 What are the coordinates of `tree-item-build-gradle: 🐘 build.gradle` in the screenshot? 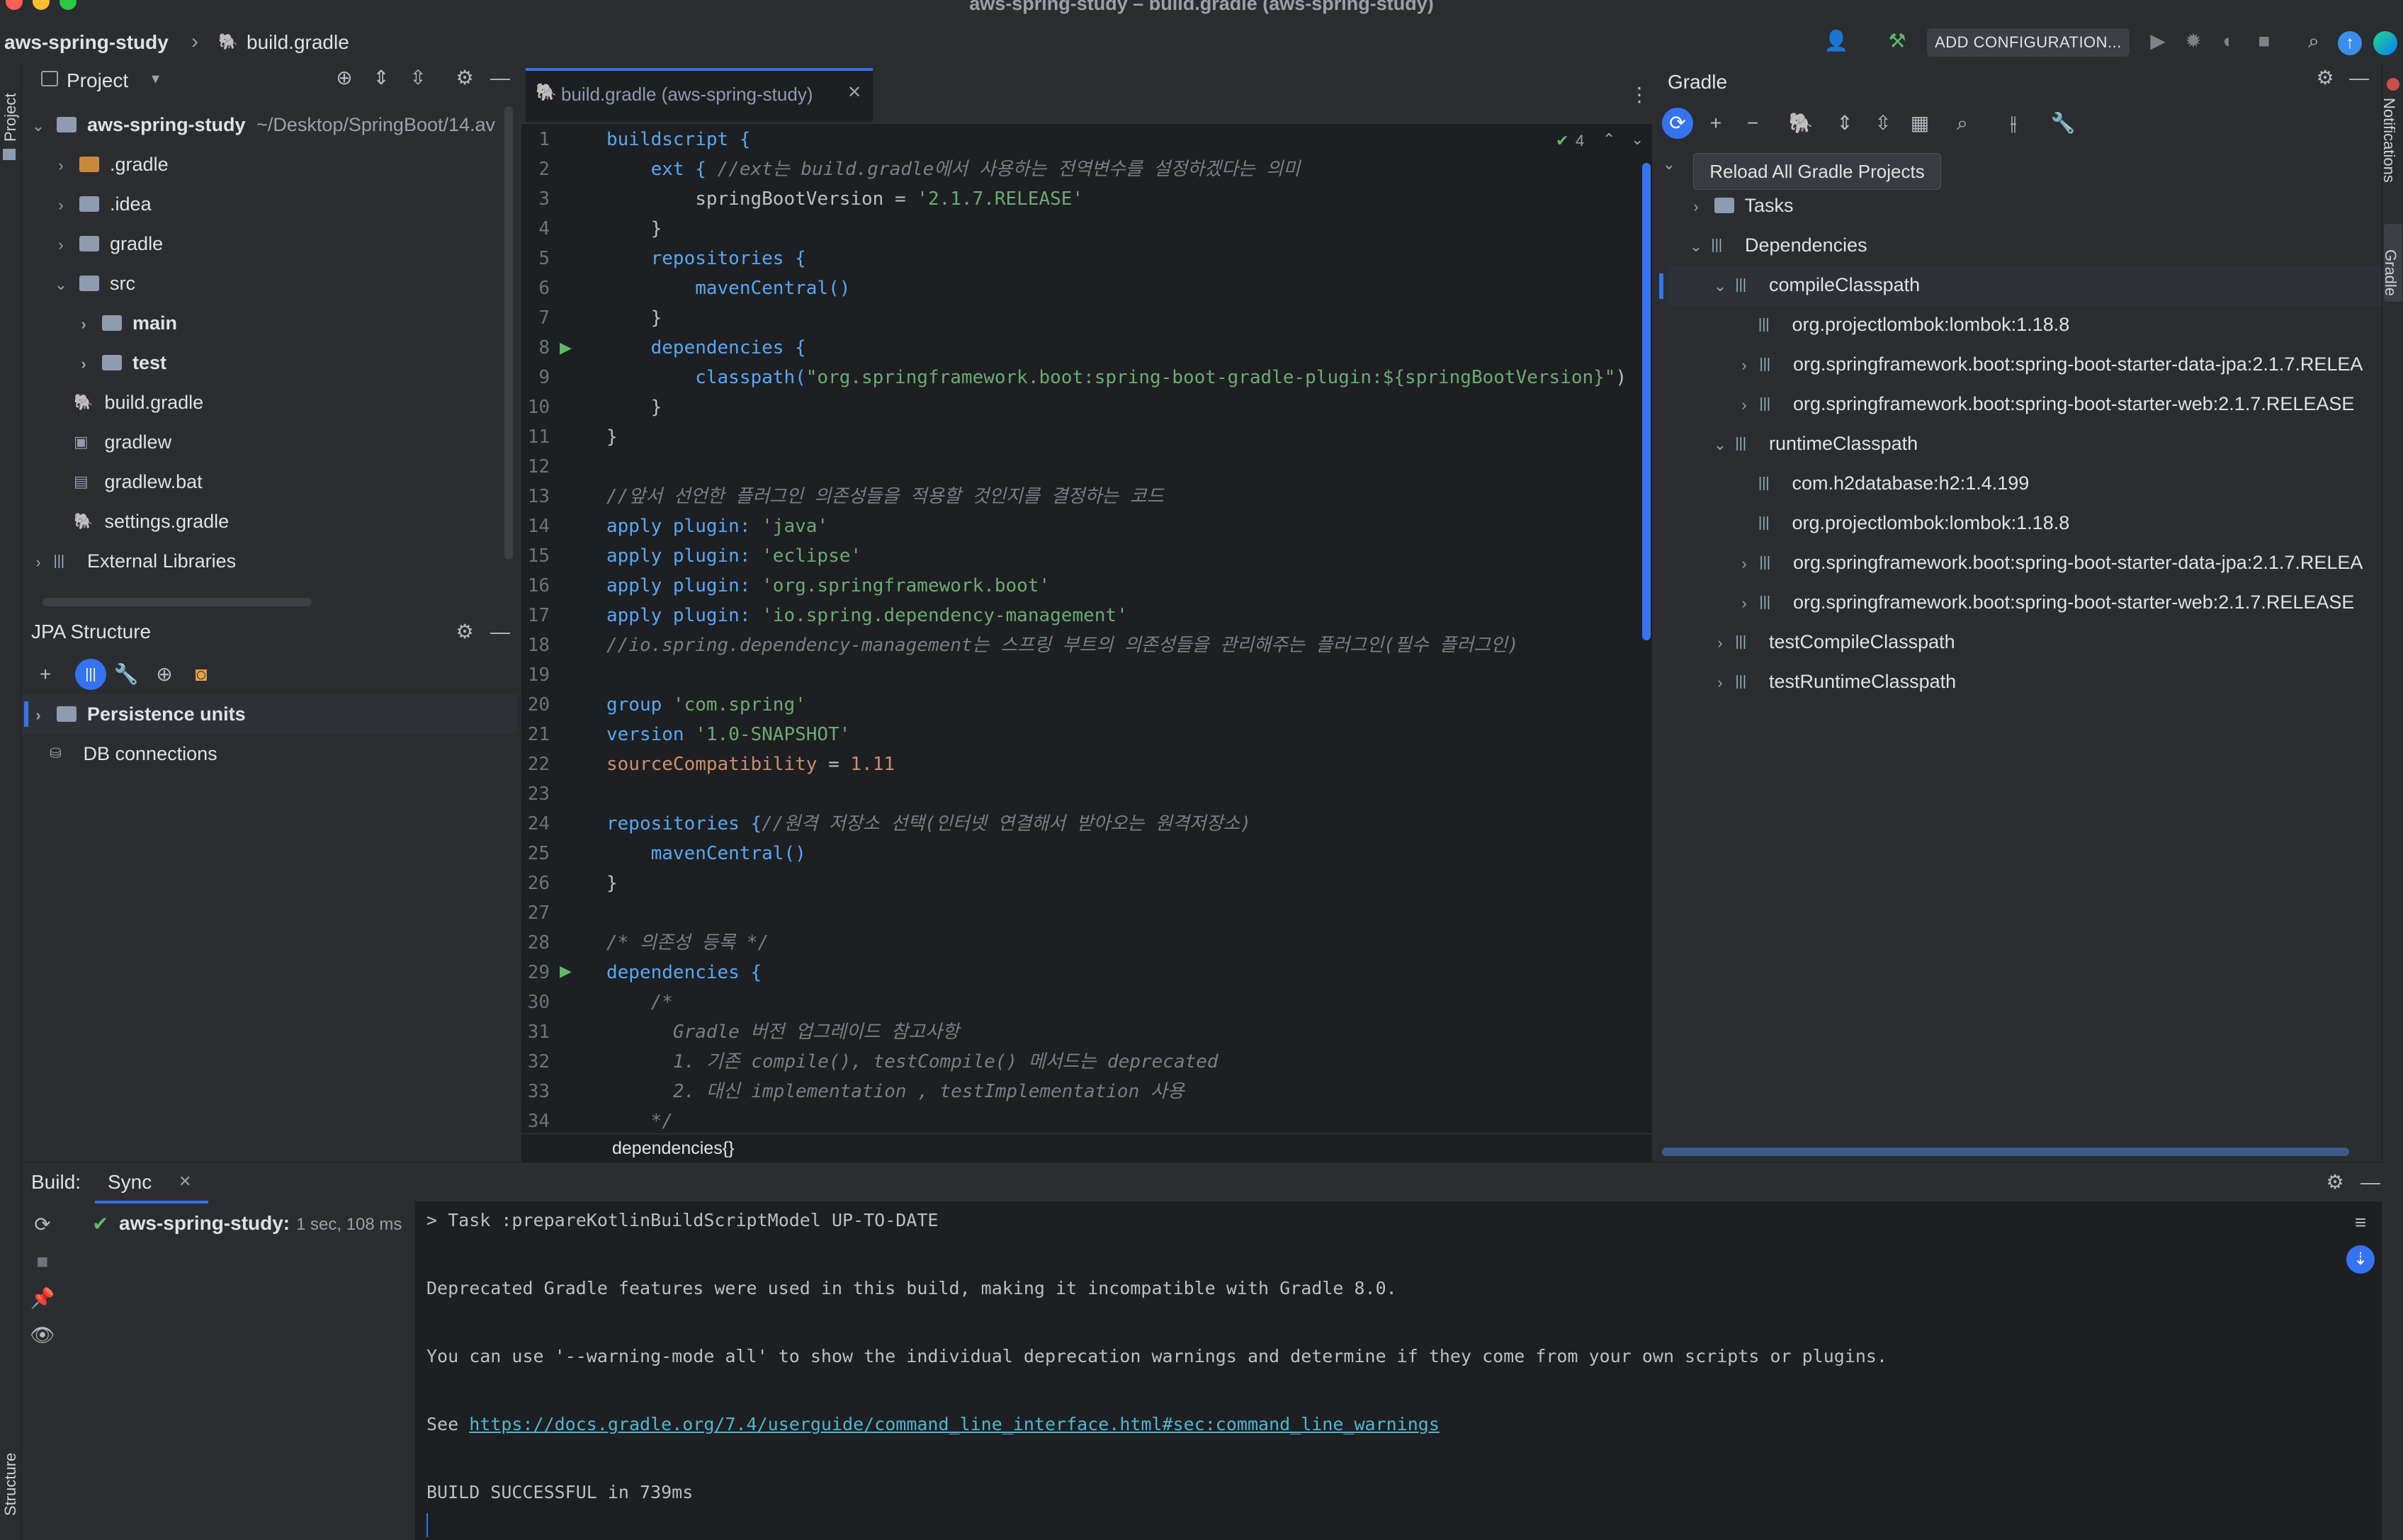 It's located at (137, 403).